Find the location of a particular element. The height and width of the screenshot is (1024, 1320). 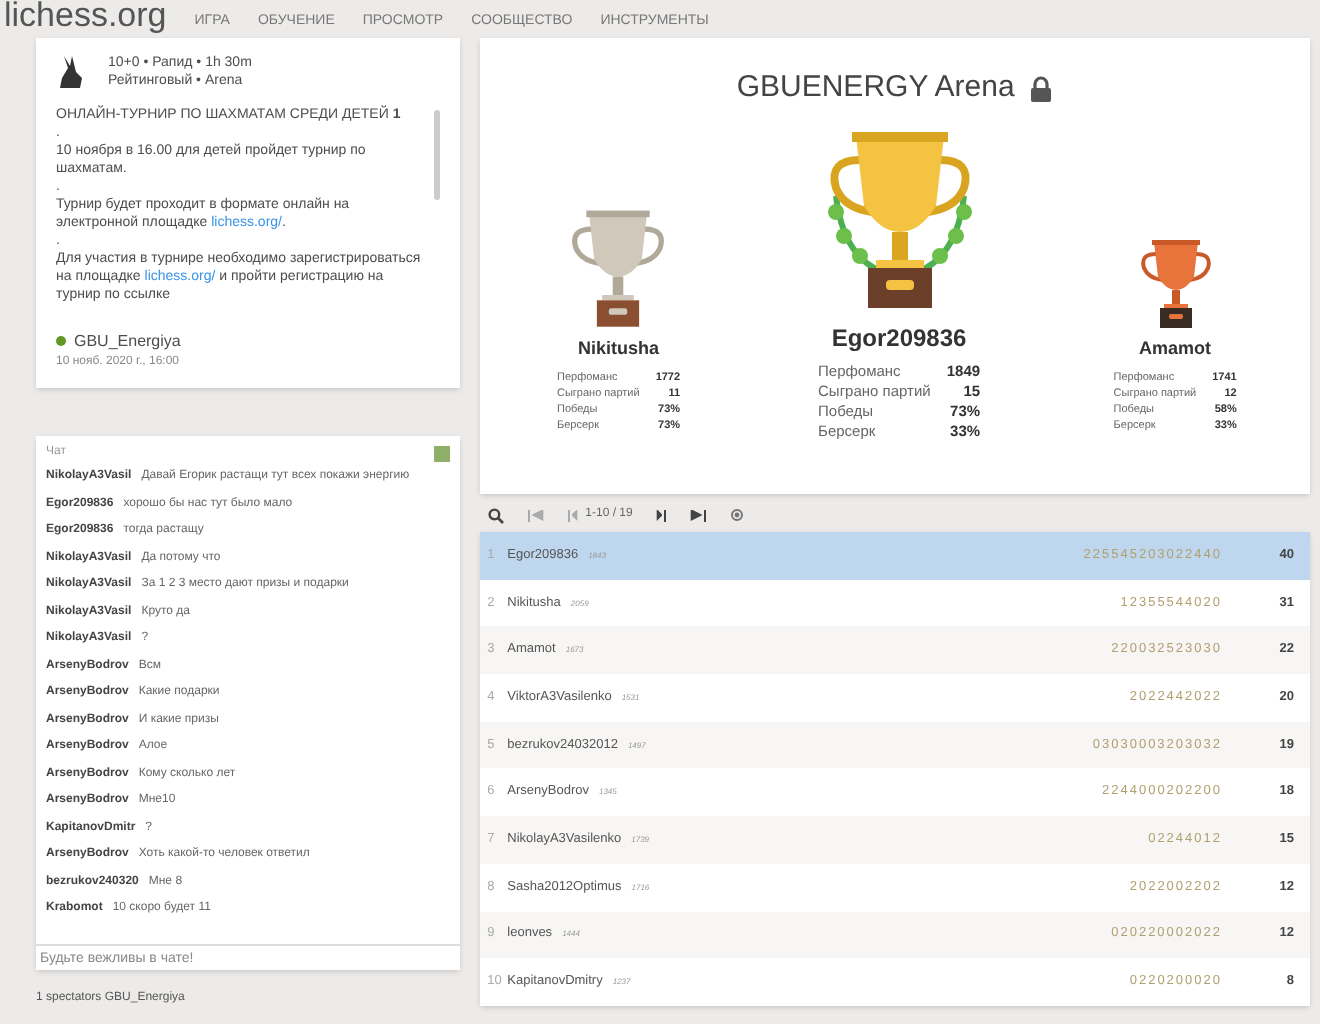

rabbit-icon is located at coordinates (72, 72).